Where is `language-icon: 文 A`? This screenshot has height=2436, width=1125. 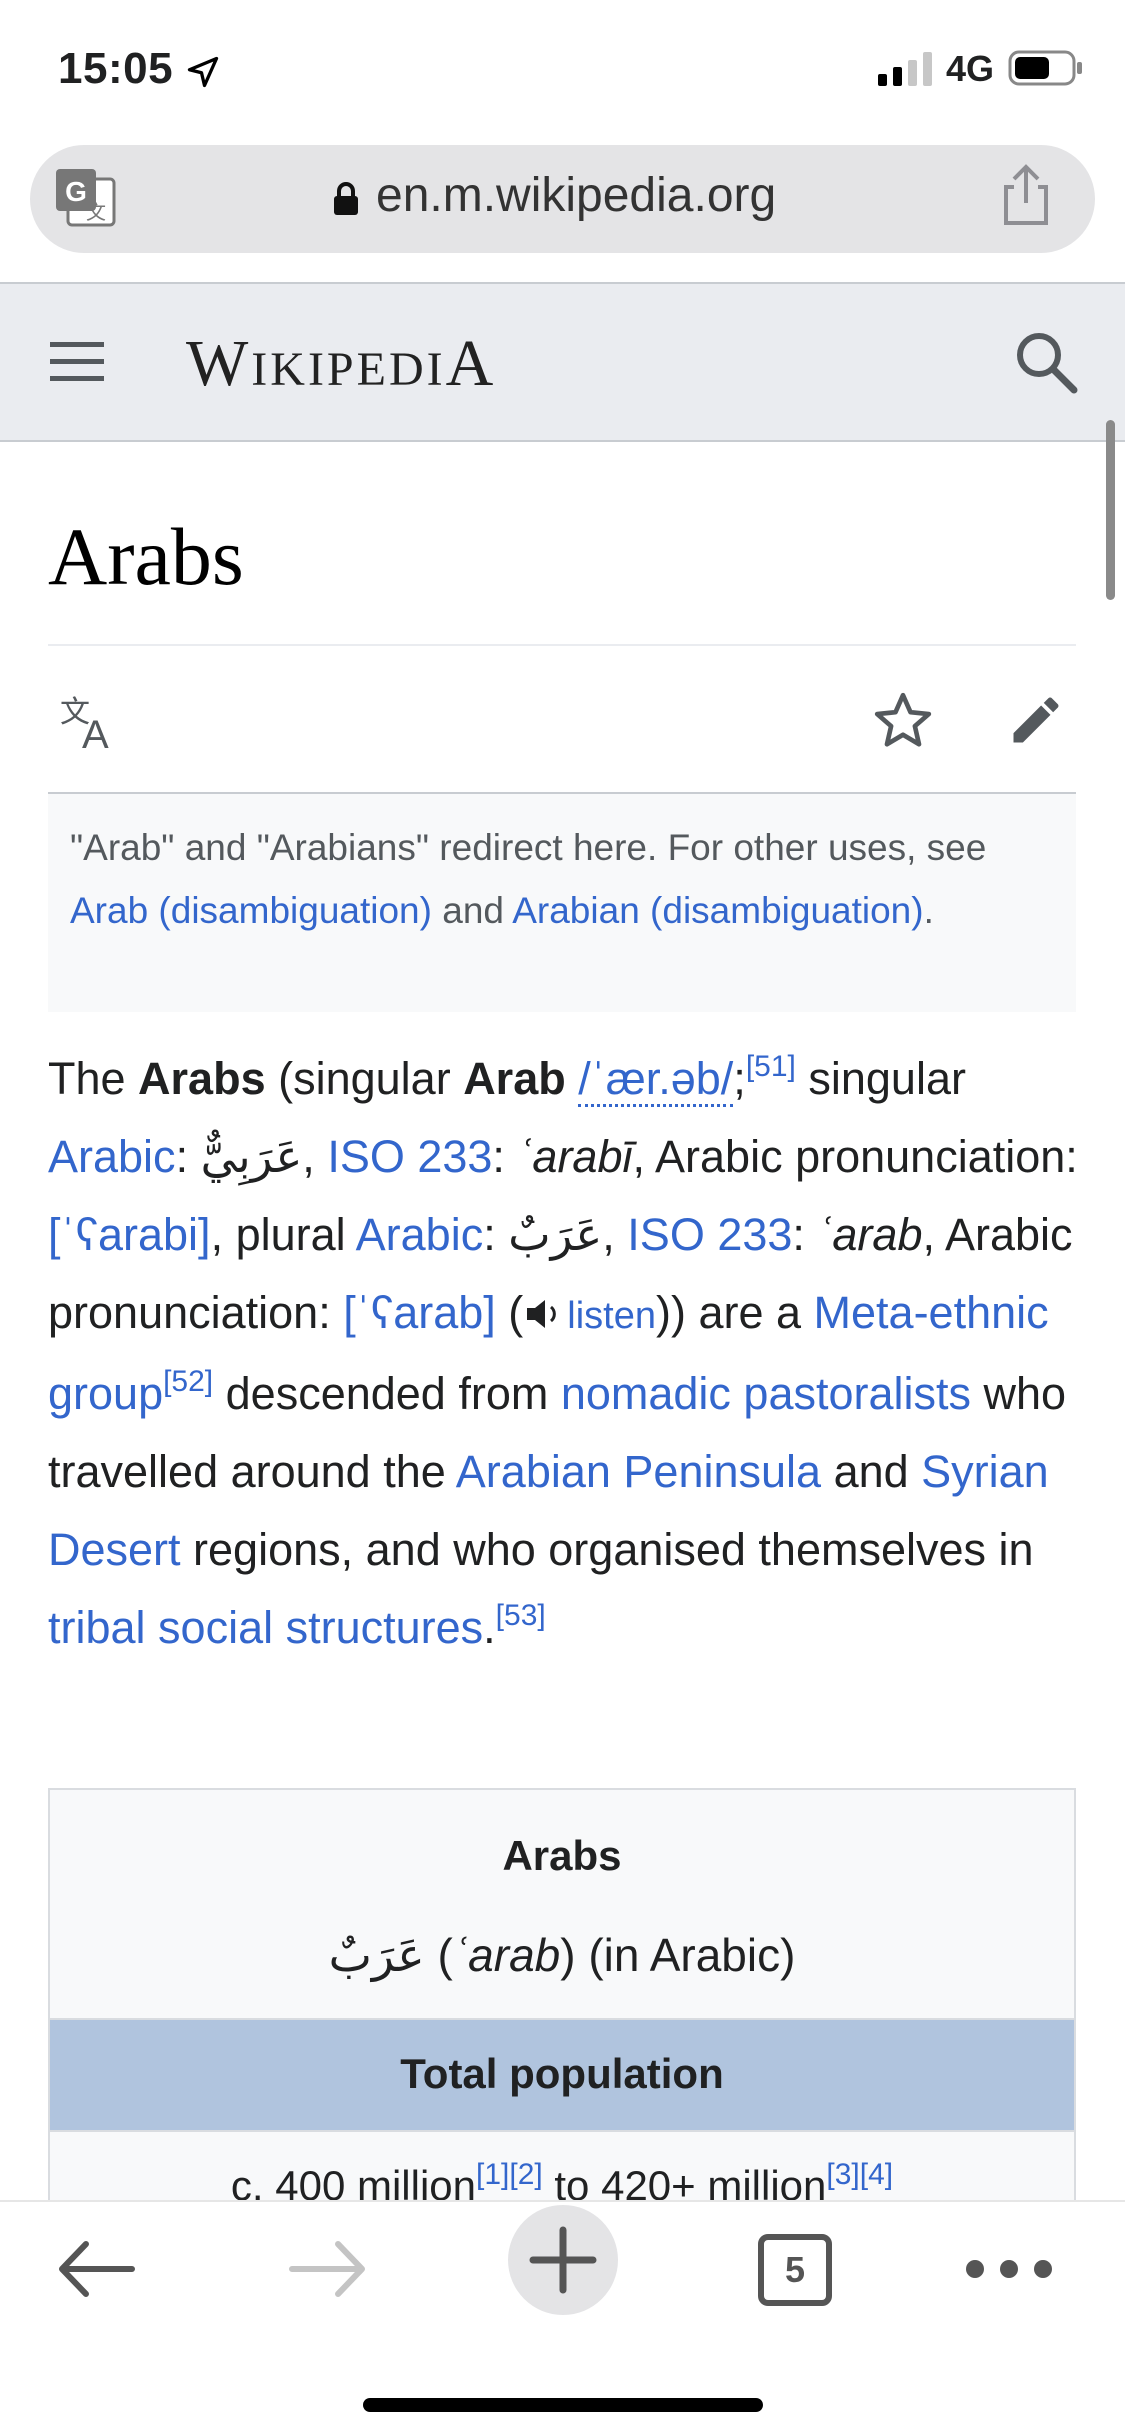
language-icon: 文 A is located at coordinates (90, 722).